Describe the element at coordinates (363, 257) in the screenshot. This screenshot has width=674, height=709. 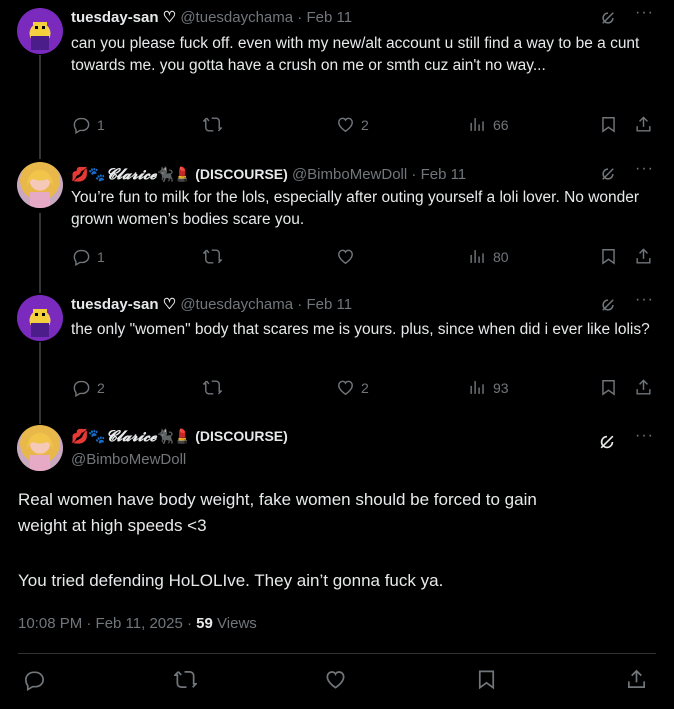
I see `action-bar: 1 80` at that location.